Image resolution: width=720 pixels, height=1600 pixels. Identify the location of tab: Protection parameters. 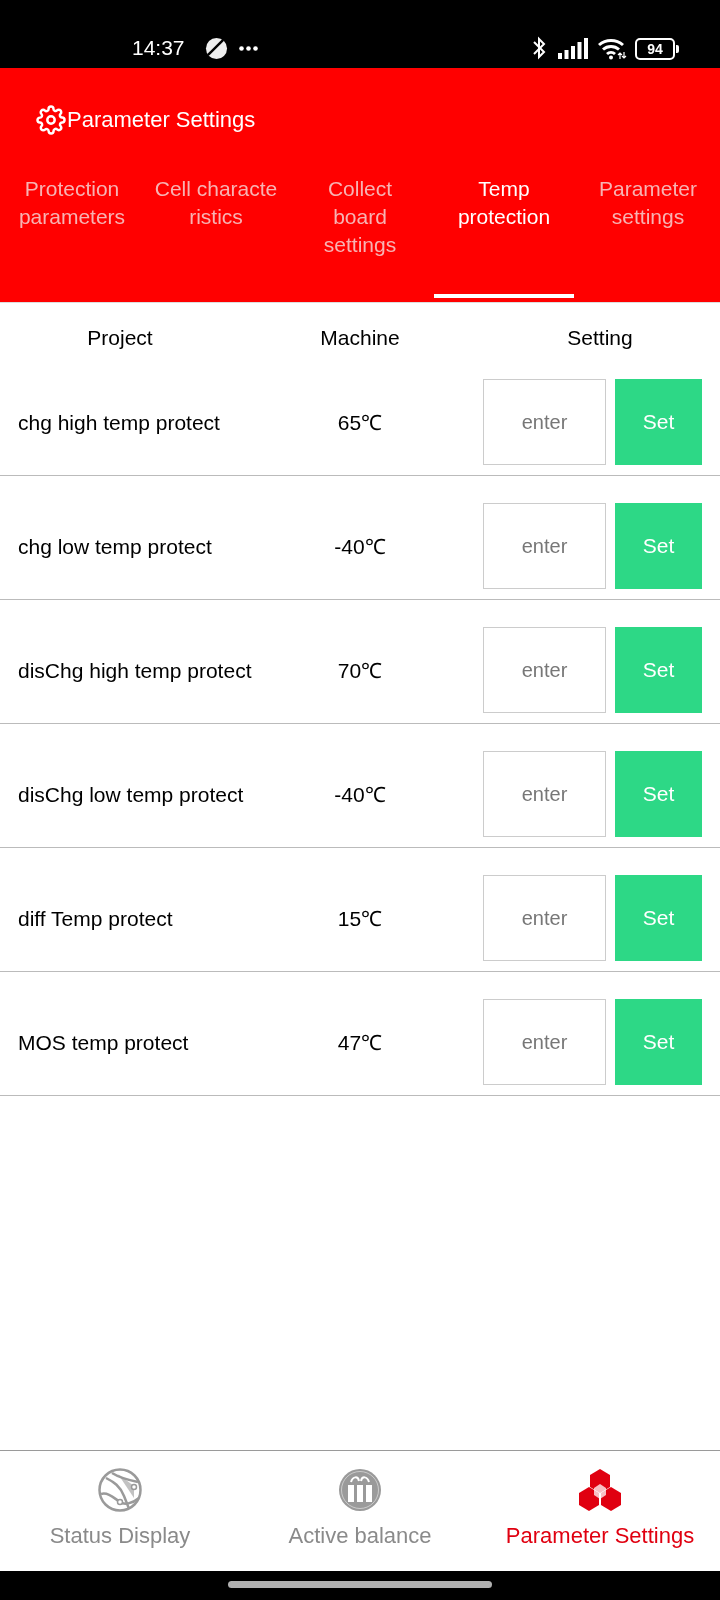
(72, 237).